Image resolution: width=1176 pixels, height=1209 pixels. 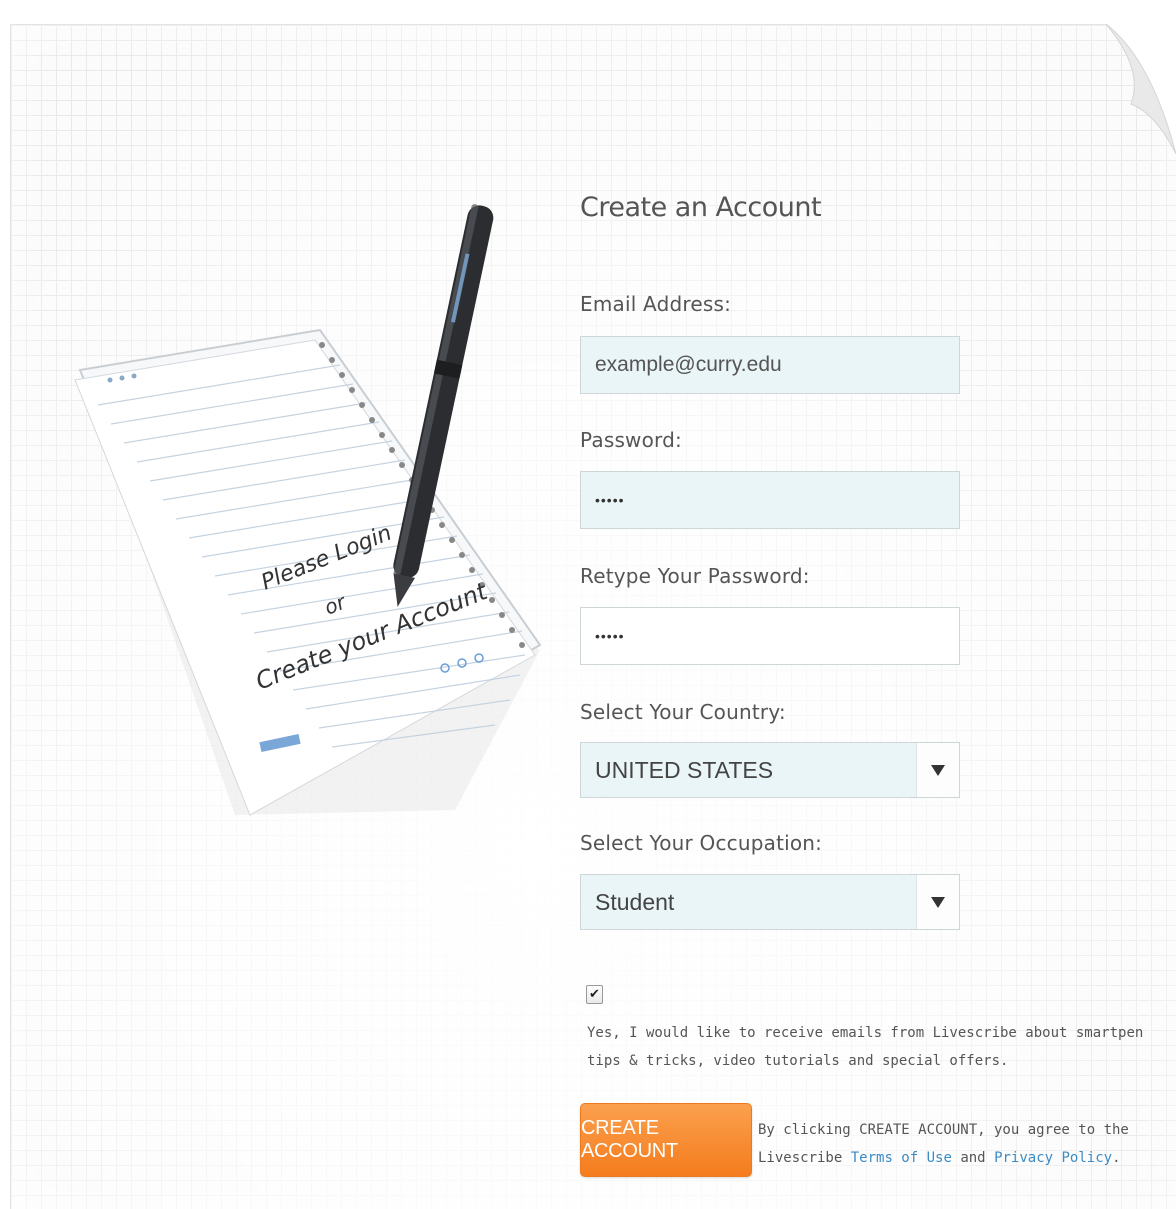 I want to click on create-account-button: CREATE ACCOUNT, so click(x=666, y=1140).